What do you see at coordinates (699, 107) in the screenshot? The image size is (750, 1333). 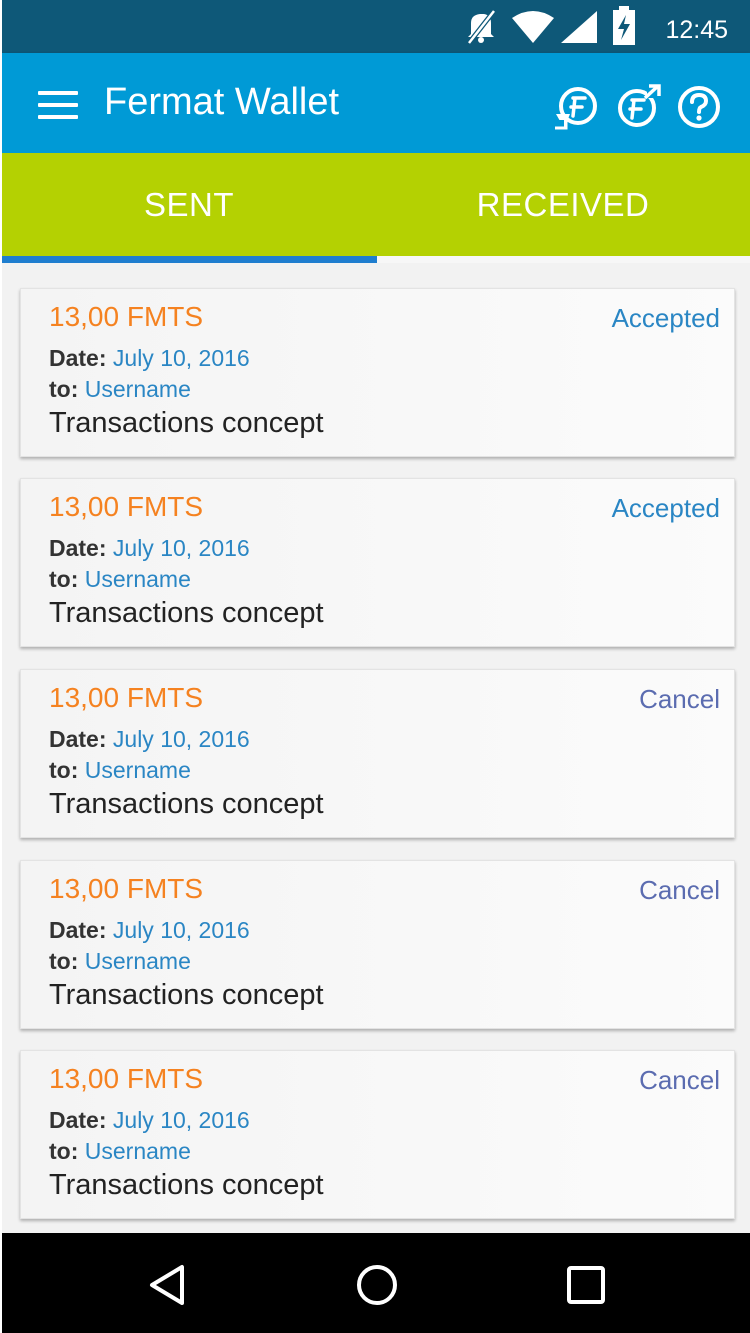 I see `help-icon` at bounding box center [699, 107].